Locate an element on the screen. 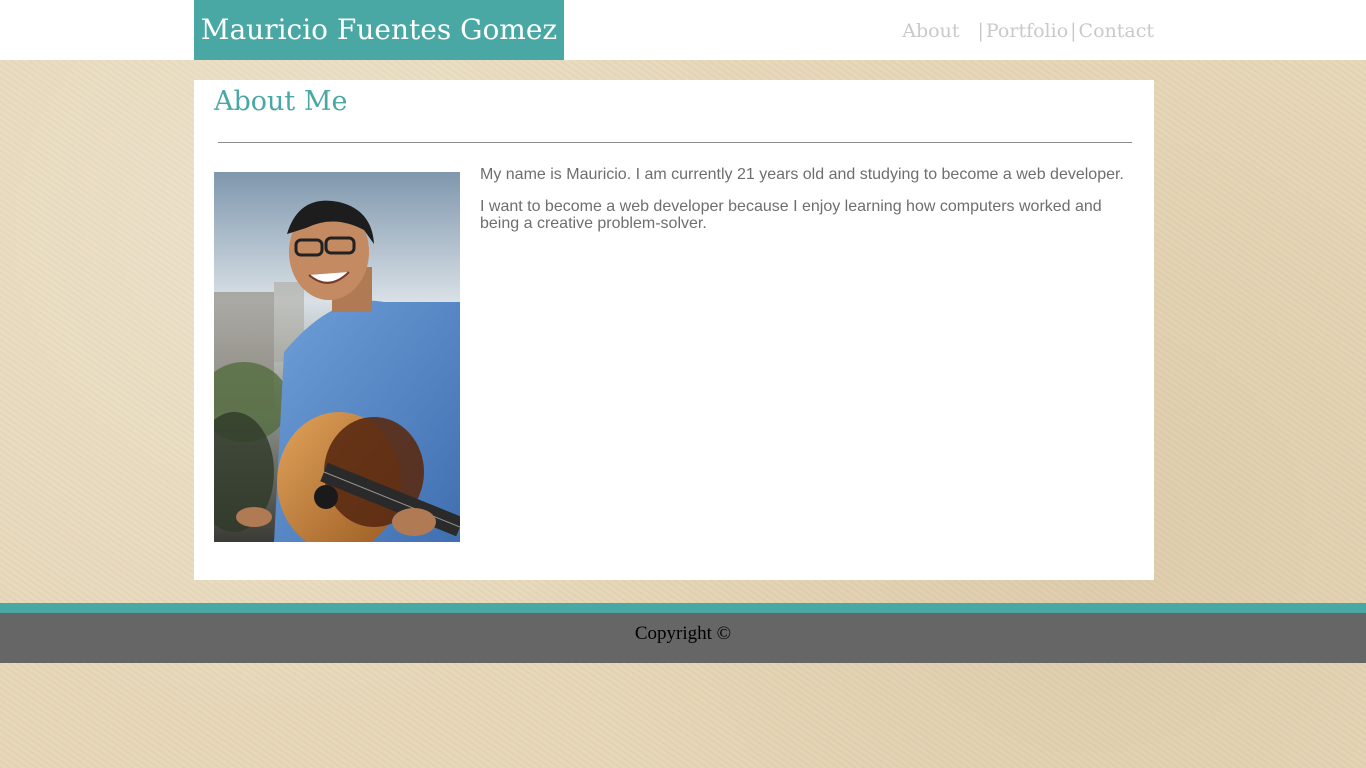  page-title: About Me is located at coordinates (281, 101).